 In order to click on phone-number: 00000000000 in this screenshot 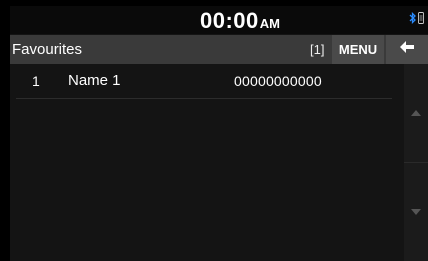, I will do `click(278, 81)`.